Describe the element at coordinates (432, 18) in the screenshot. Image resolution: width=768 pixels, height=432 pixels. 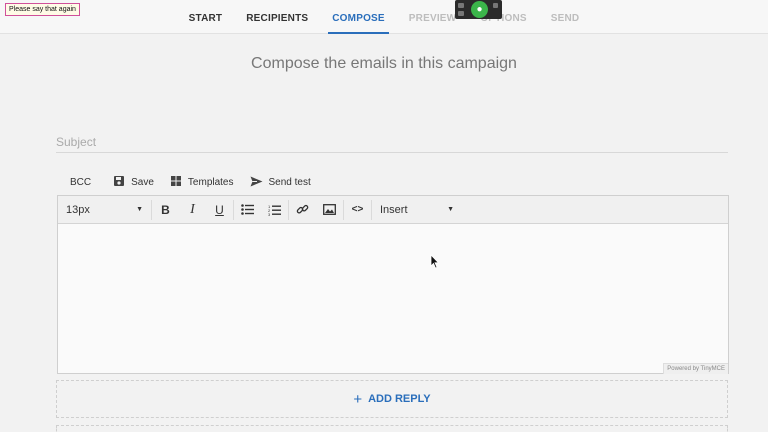
I see `step-preview: PREVIEW` at that location.